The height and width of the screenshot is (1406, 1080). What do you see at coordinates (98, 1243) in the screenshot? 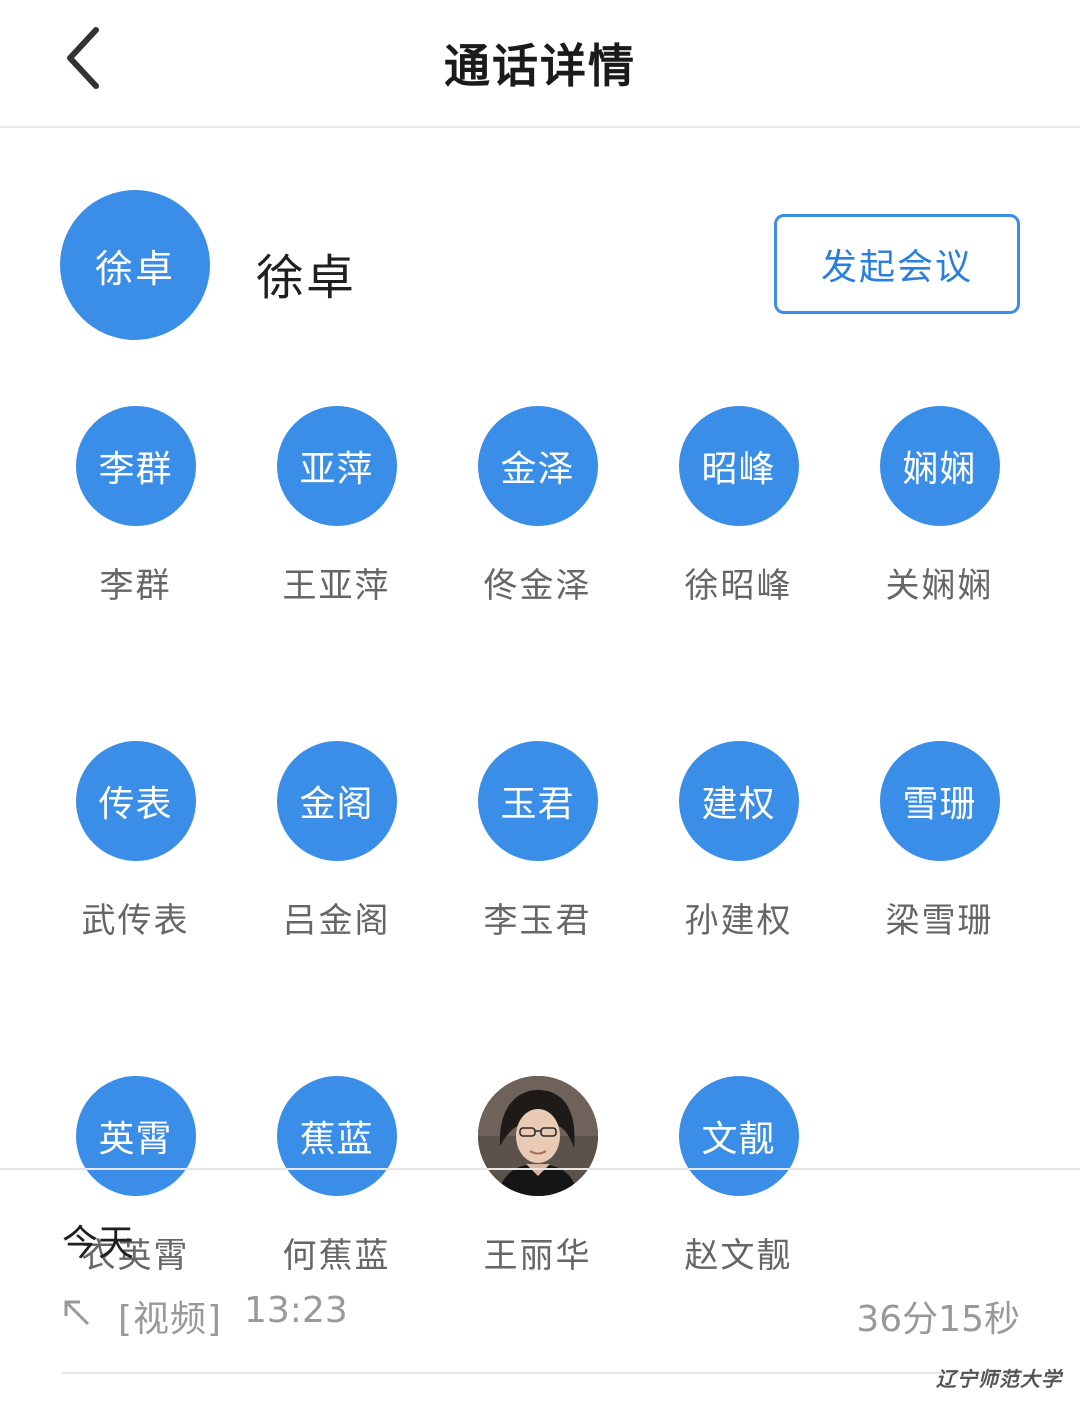
I see `history-date-label: 今天` at bounding box center [98, 1243].